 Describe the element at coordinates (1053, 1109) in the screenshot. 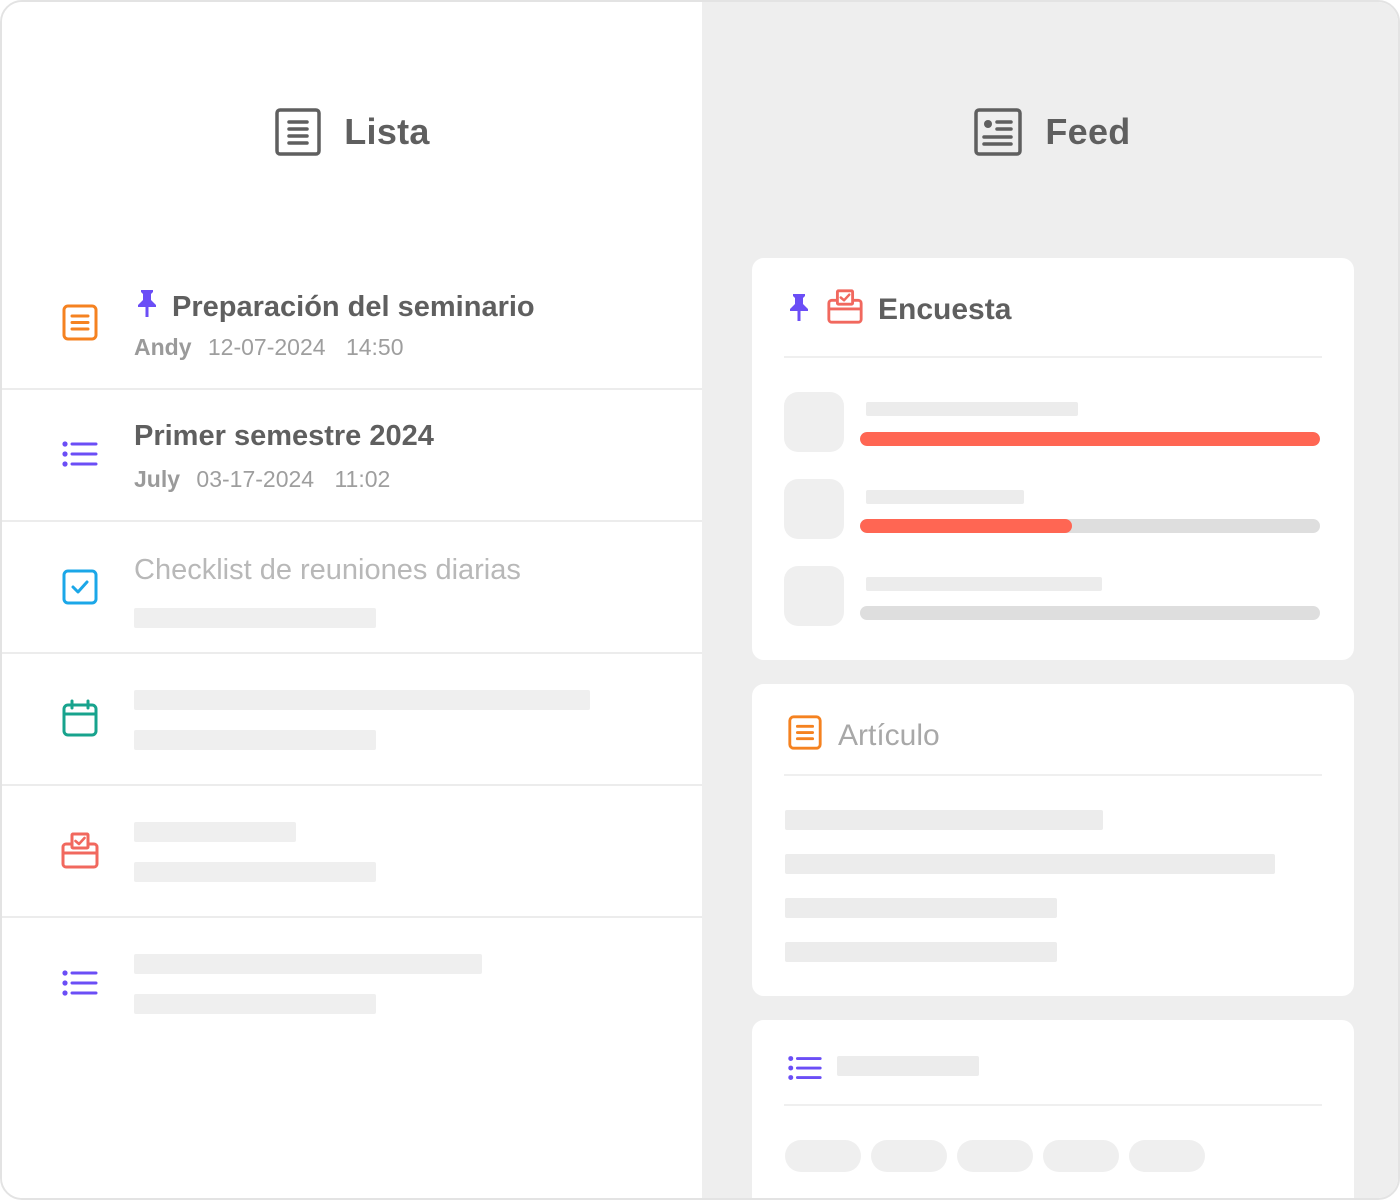

I see `feed-card-list` at that location.